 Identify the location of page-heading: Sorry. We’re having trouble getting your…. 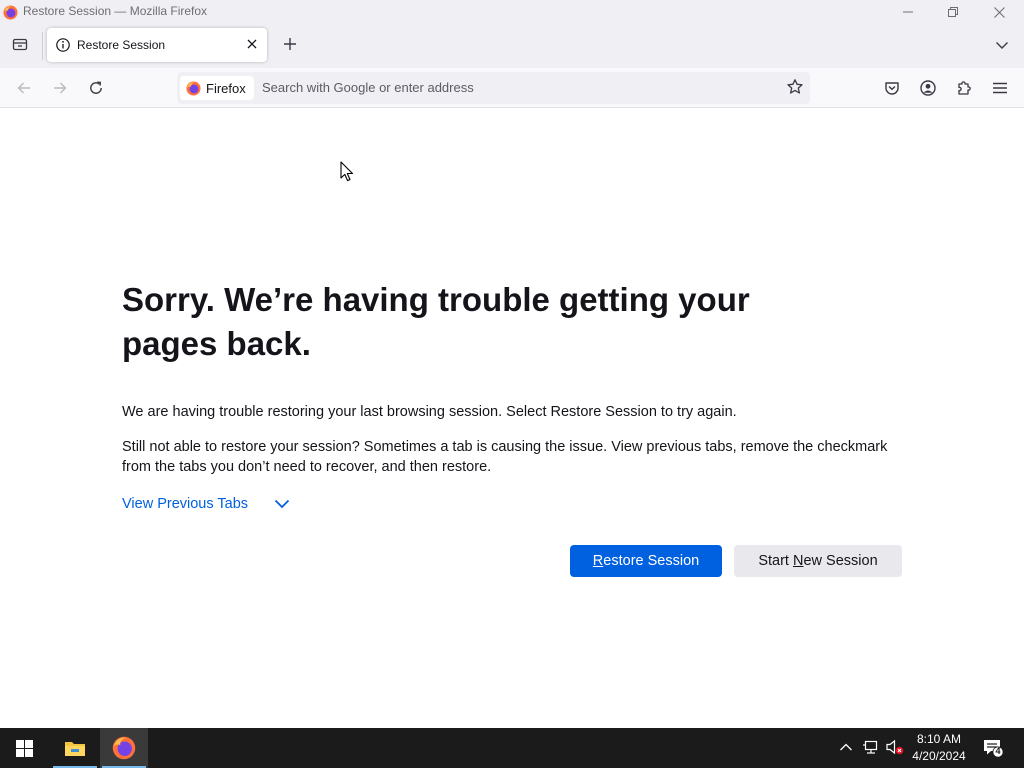
(436, 321).